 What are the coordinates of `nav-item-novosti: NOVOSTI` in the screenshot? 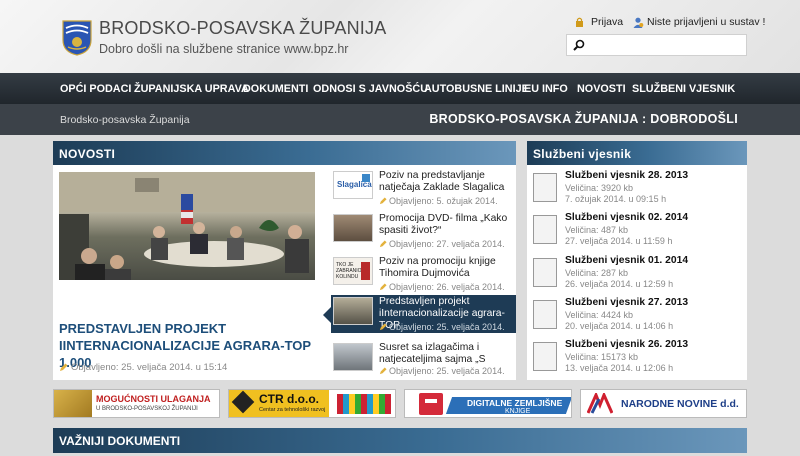 It's located at (601, 89).